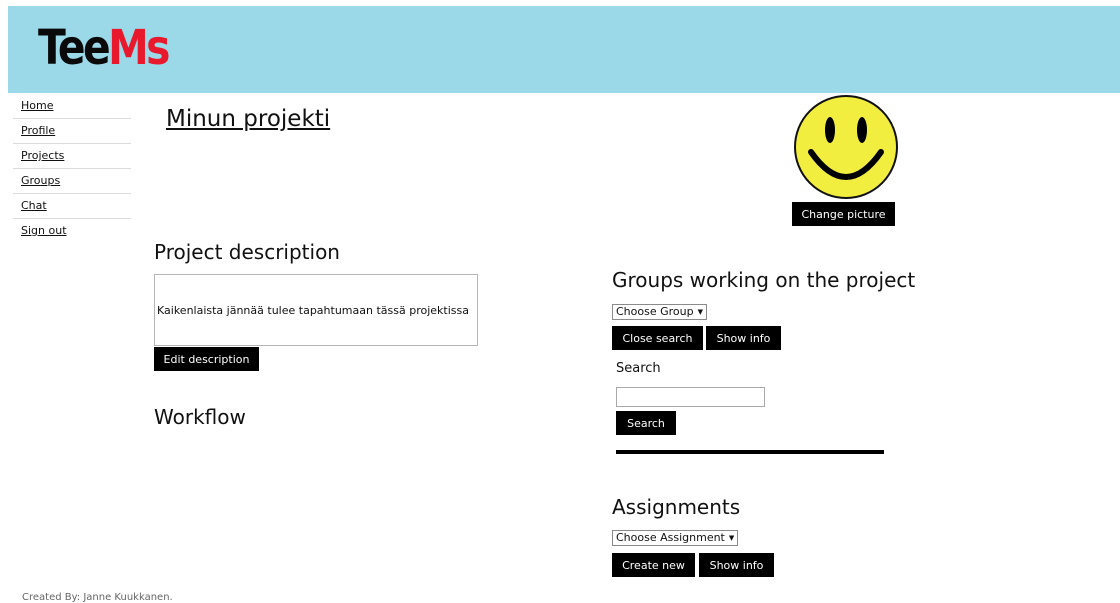 Image resolution: width=1120 pixels, height=603 pixels. What do you see at coordinates (655, 311) in the screenshot?
I see `choose-group-value: Choose Group` at bounding box center [655, 311].